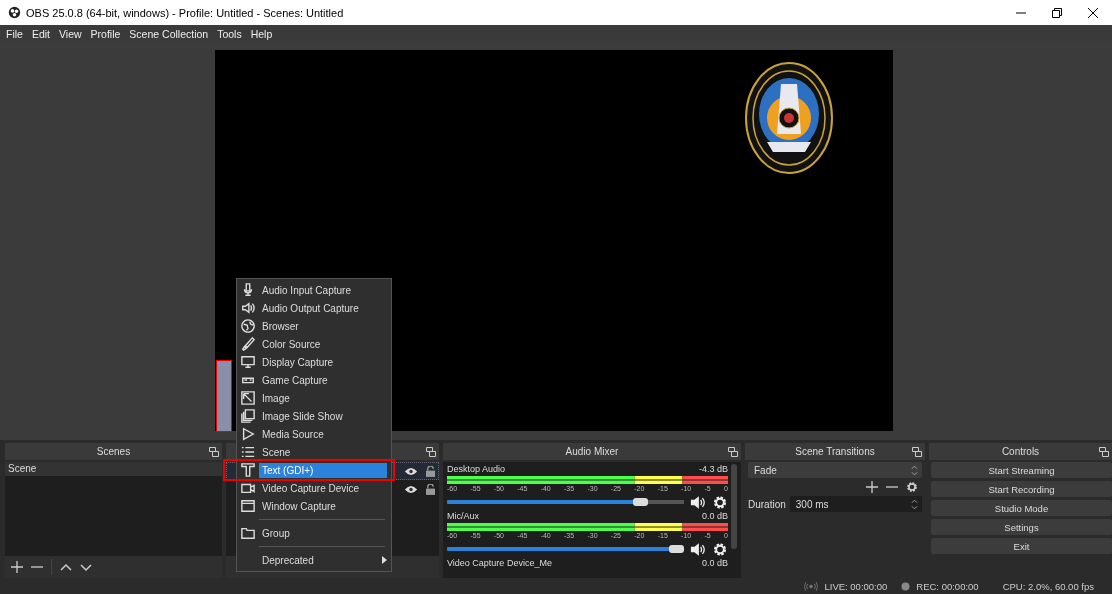  Describe the element at coordinates (856, 586) in the screenshot. I see `live-timer: LIVE: 00:00:00` at that location.